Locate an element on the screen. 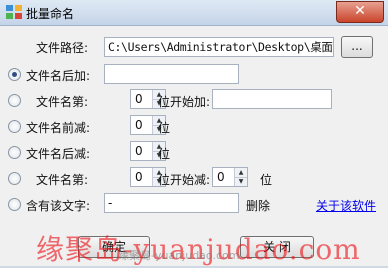 Image resolution: width=388 pixels, height=268 pixels. about-software-link: 关于该软件 is located at coordinates (346, 205).